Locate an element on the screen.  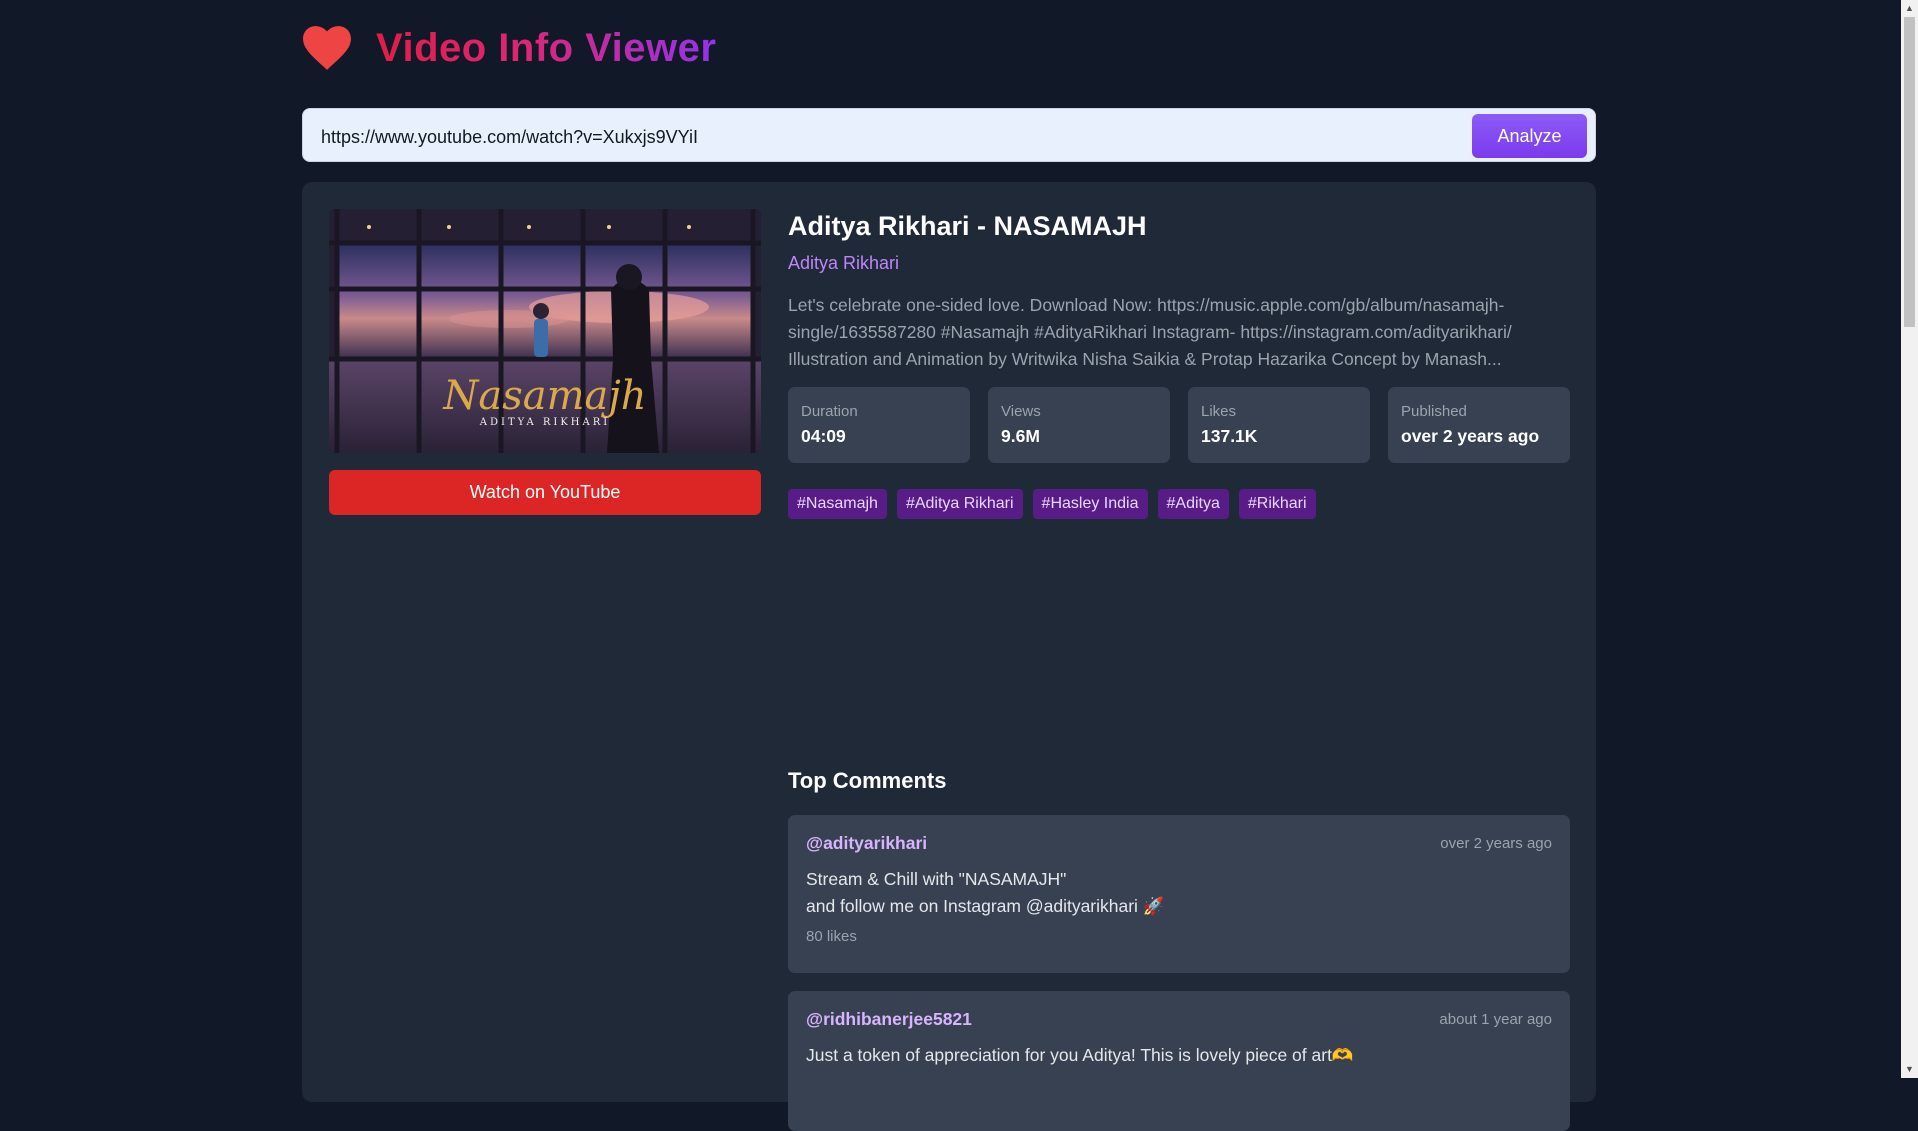
stat-published: Published over 2 years ago is located at coordinates (1479, 425).